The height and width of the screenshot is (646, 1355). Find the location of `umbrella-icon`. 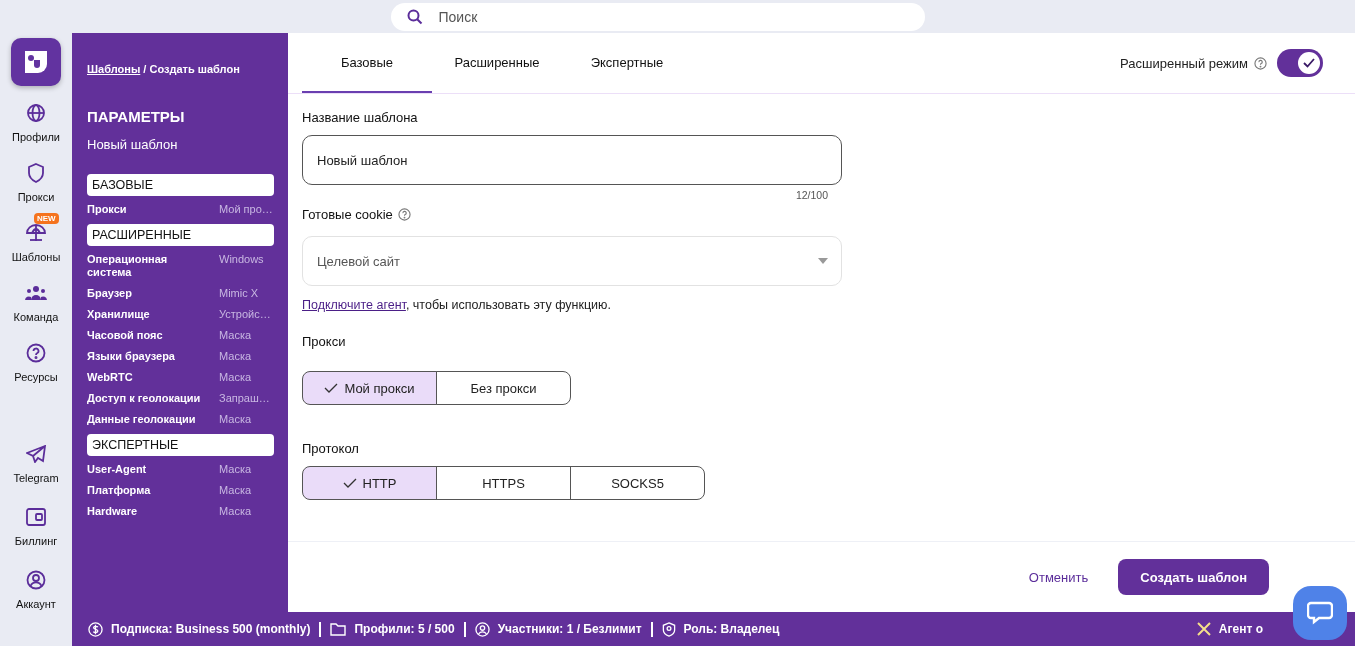

umbrella-icon is located at coordinates (36, 233).